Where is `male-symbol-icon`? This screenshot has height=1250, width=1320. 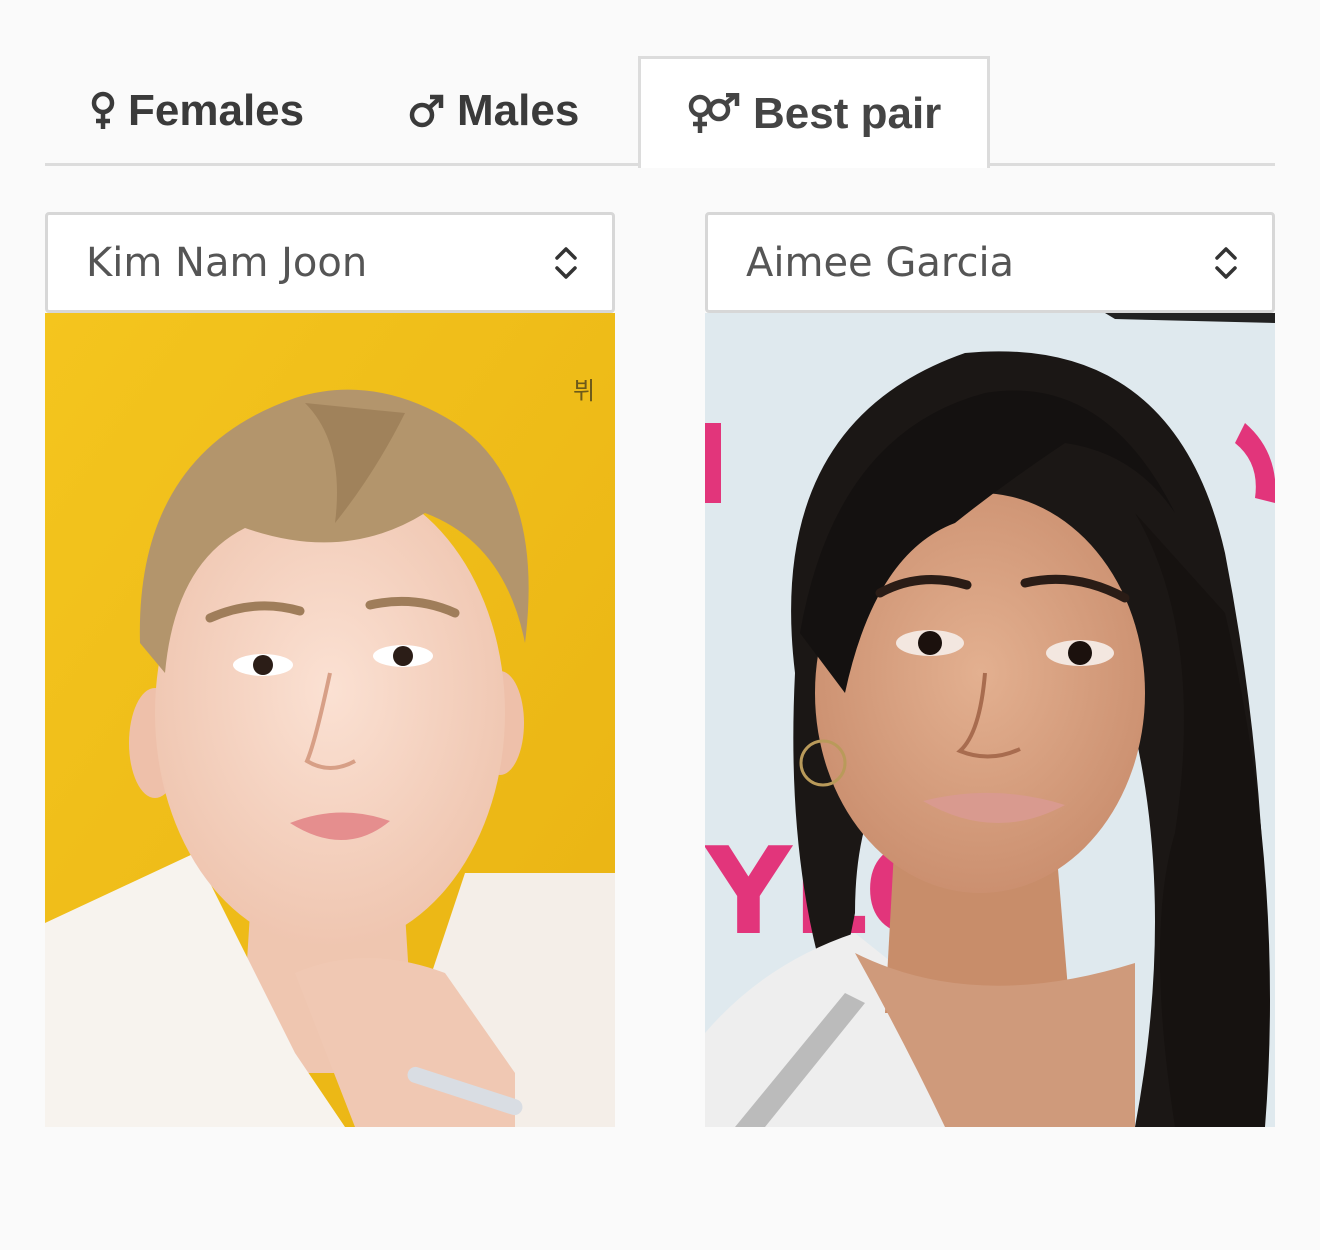 male-symbol-icon is located at coordinates (427, 111).